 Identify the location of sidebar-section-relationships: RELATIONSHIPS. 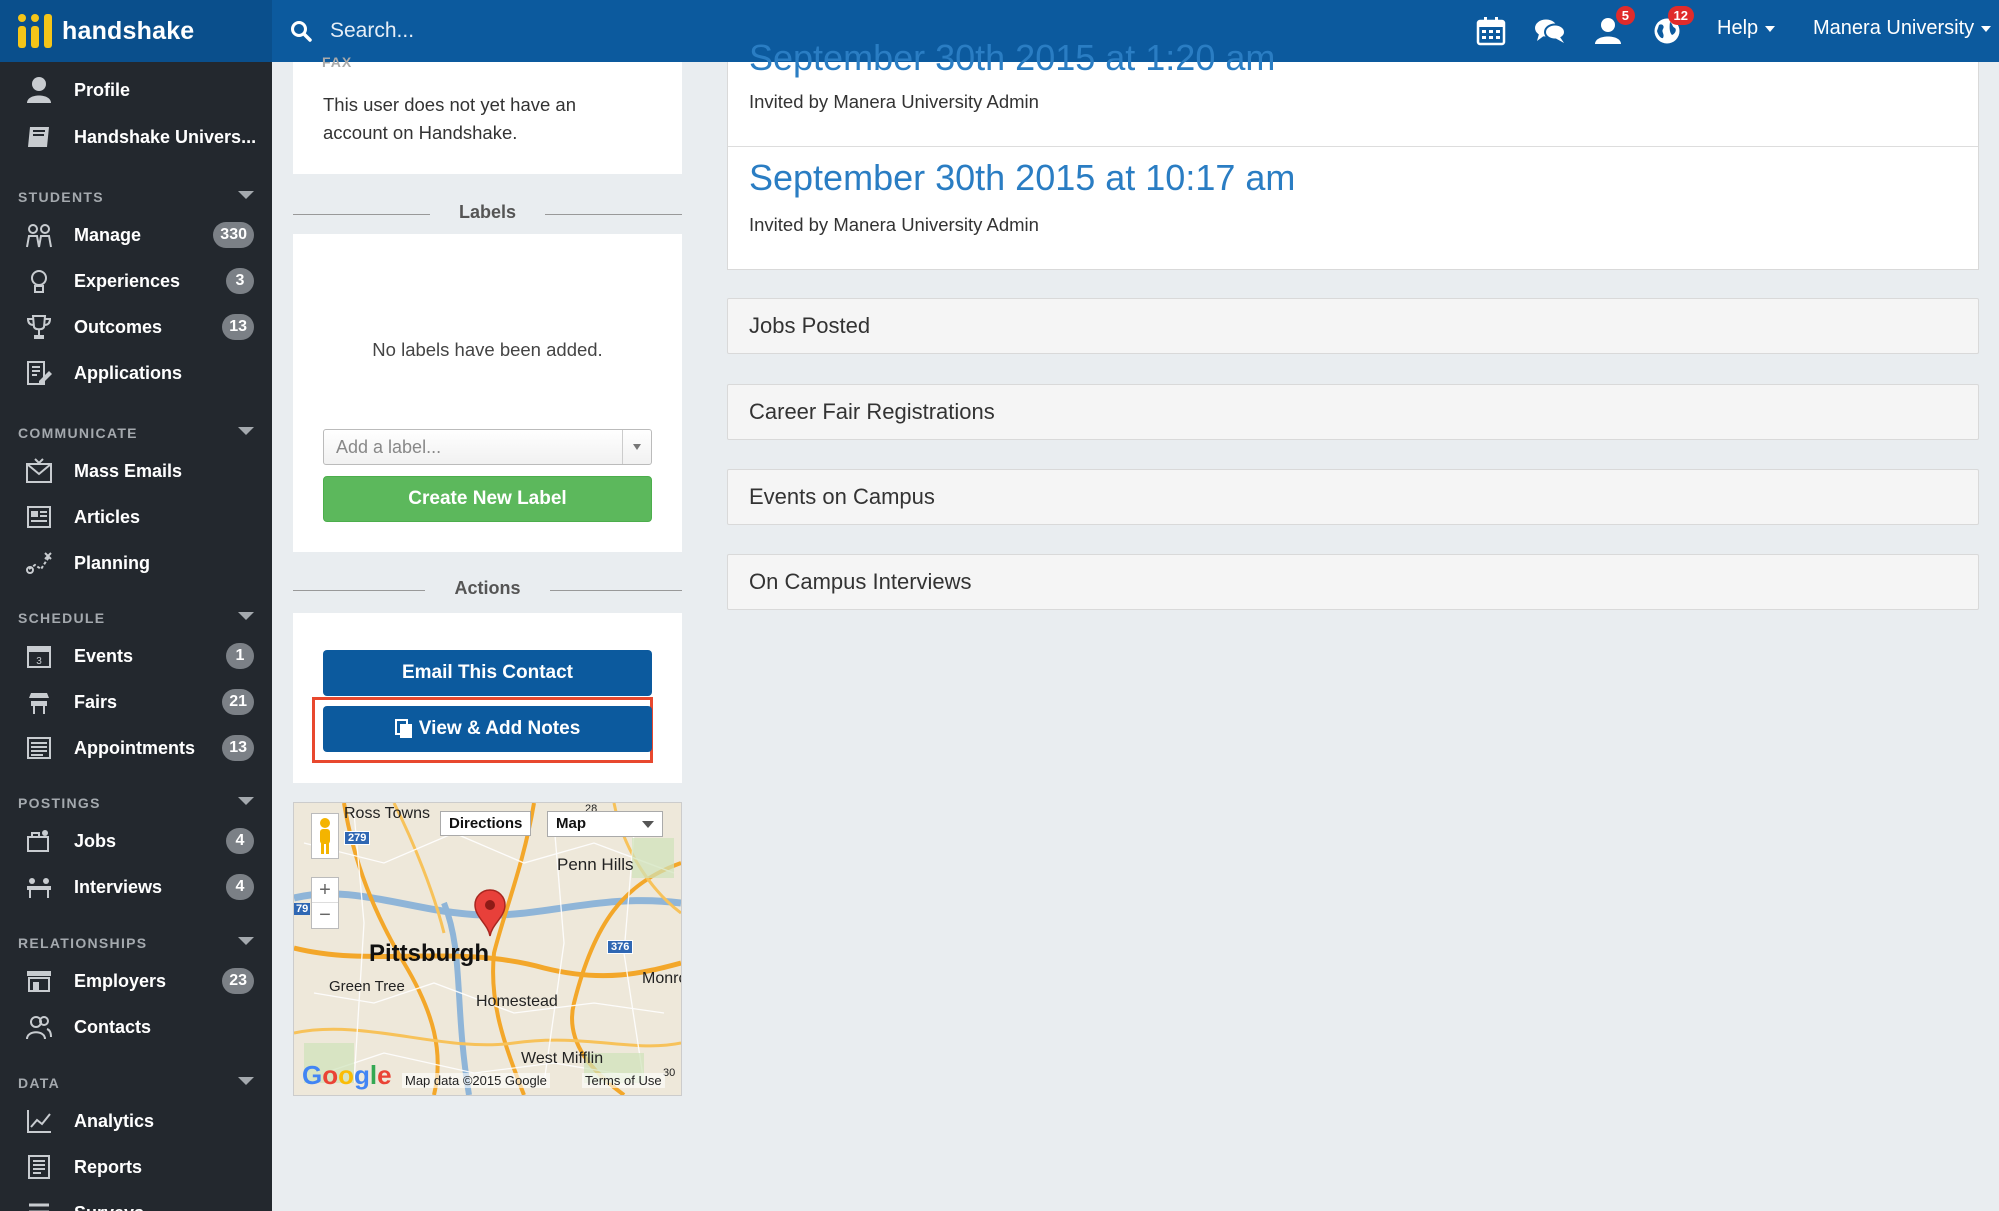
(136, 943).